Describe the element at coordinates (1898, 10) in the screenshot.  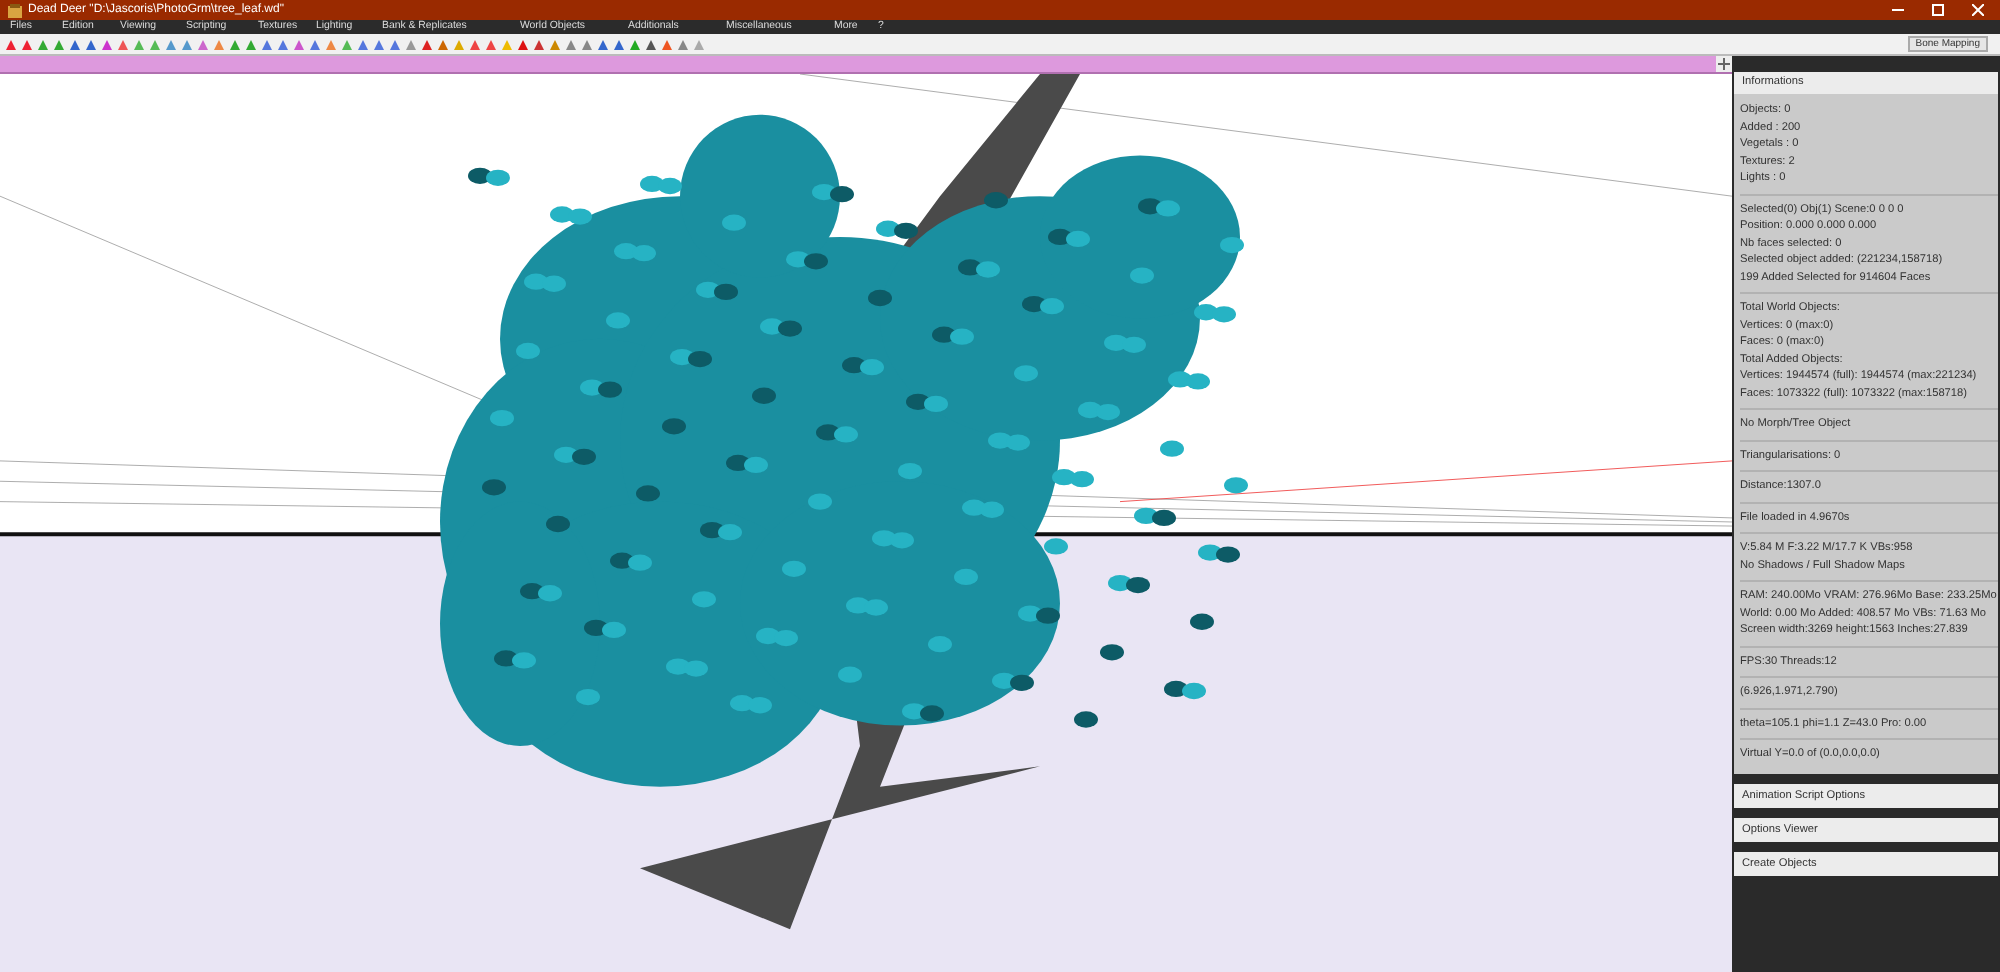
I see `minimize-icon` at that location.